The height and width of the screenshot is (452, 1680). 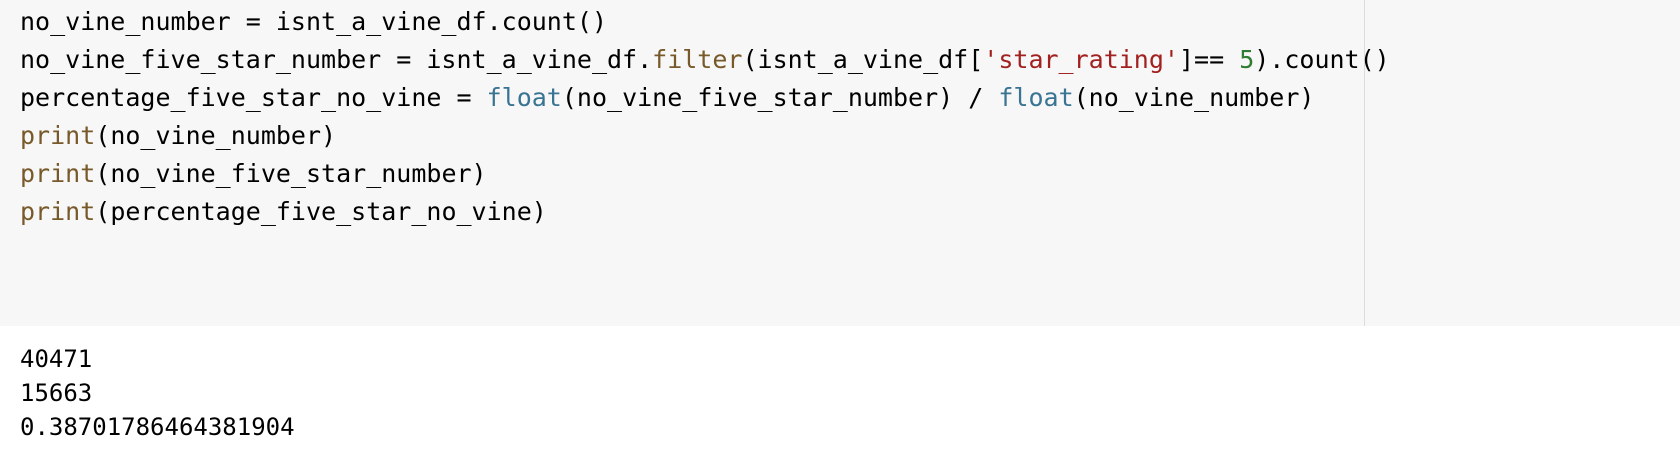 What do you see at coordinates (313, 21) in the screenshot?
I see `code-text: no_vine_number = isnt_a_vine_df.count()` at bounding box center [313, 21].